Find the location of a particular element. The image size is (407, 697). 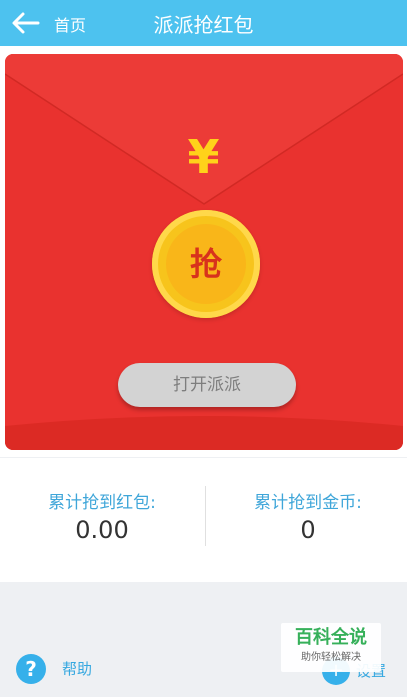

red-packets-total-label: 累计抢到红包: is located at coordinates (102, 503).